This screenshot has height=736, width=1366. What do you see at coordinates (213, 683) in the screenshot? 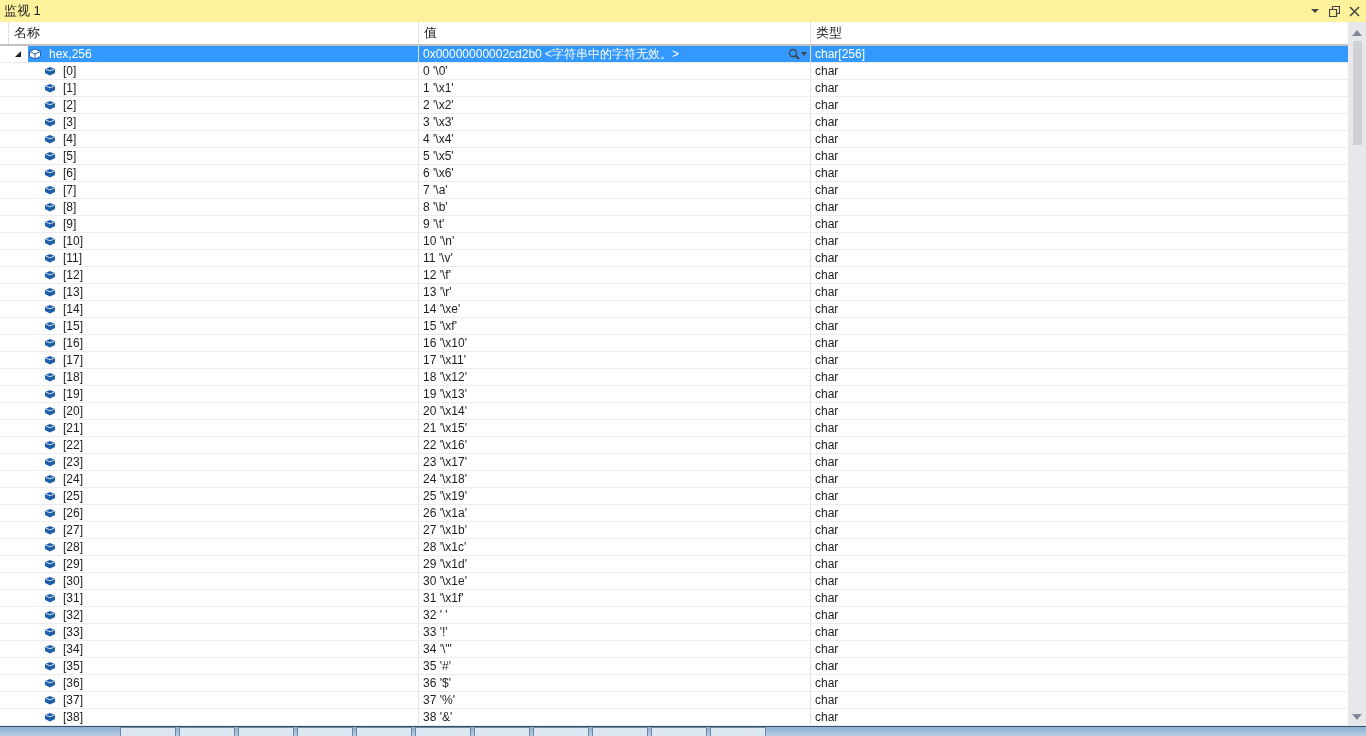
I see `tree-item: [36]` at bounding box center [213, 683].